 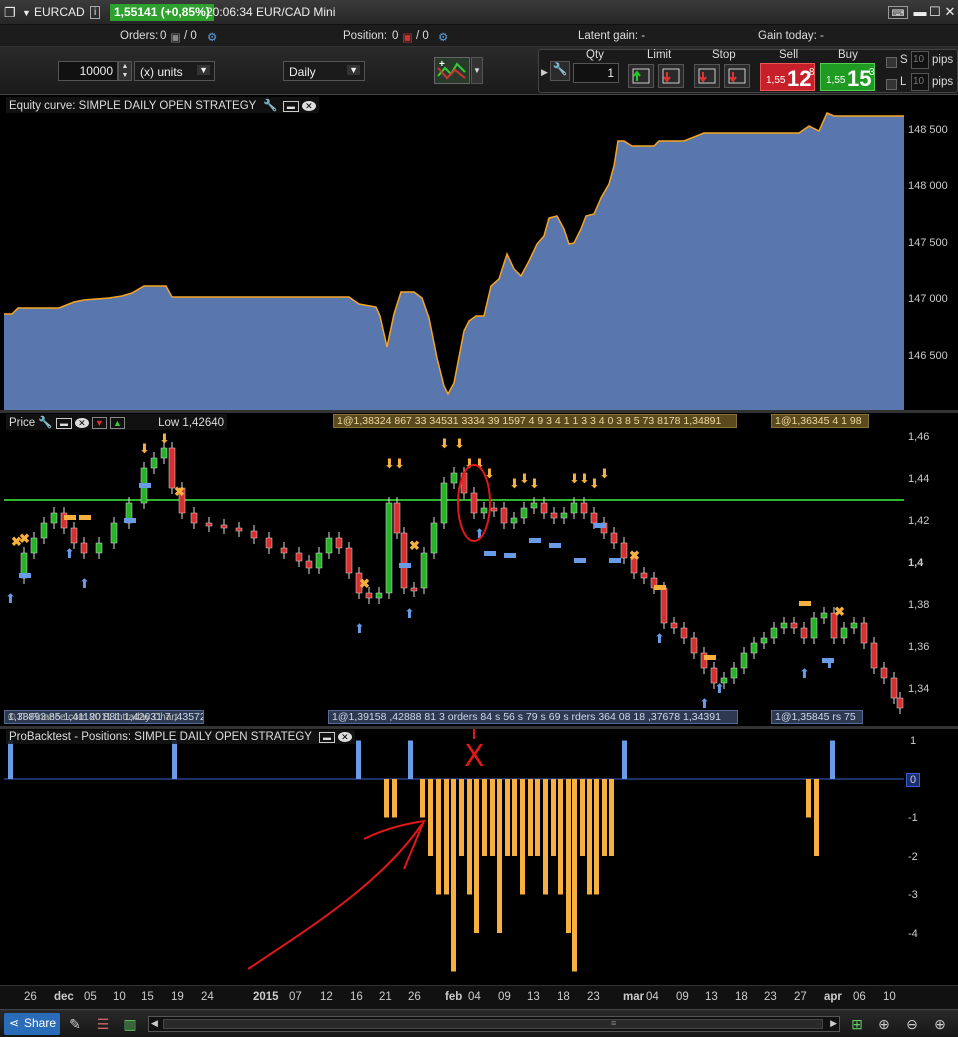 I want to click on l-pips-input: 10, so click(x=920, y=82).